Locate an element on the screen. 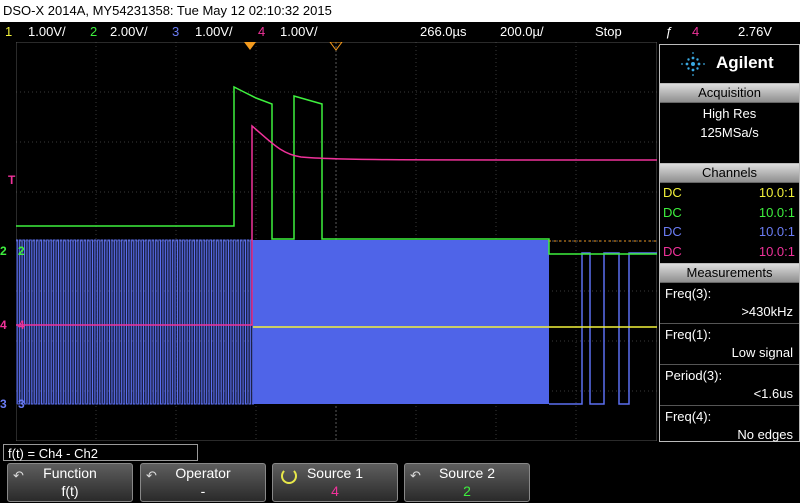  ch3-marker-2: 3 is located at coordinates (21, 404).